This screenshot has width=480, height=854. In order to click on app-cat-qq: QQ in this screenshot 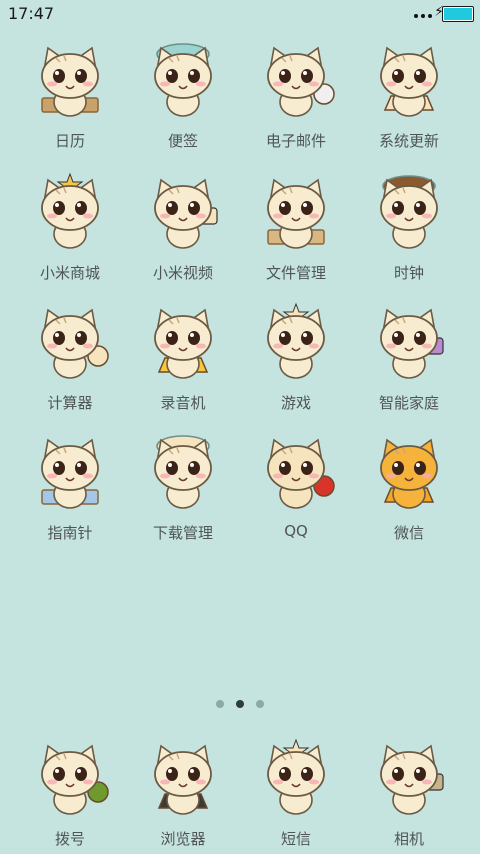, I will do `click(296, 488)`.